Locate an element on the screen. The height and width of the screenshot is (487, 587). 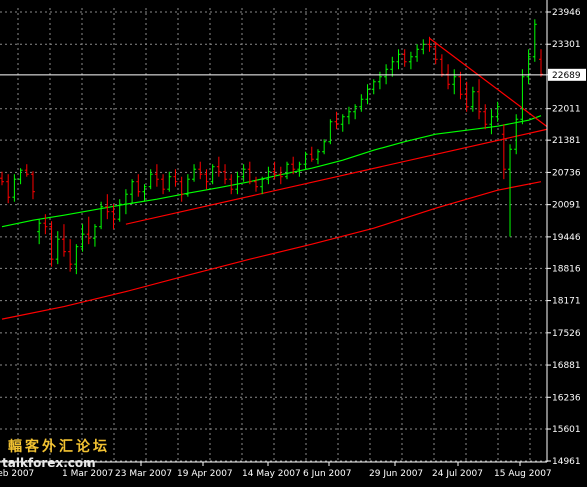
y-tick-label: 18816 is located at coordinates (566, 269).